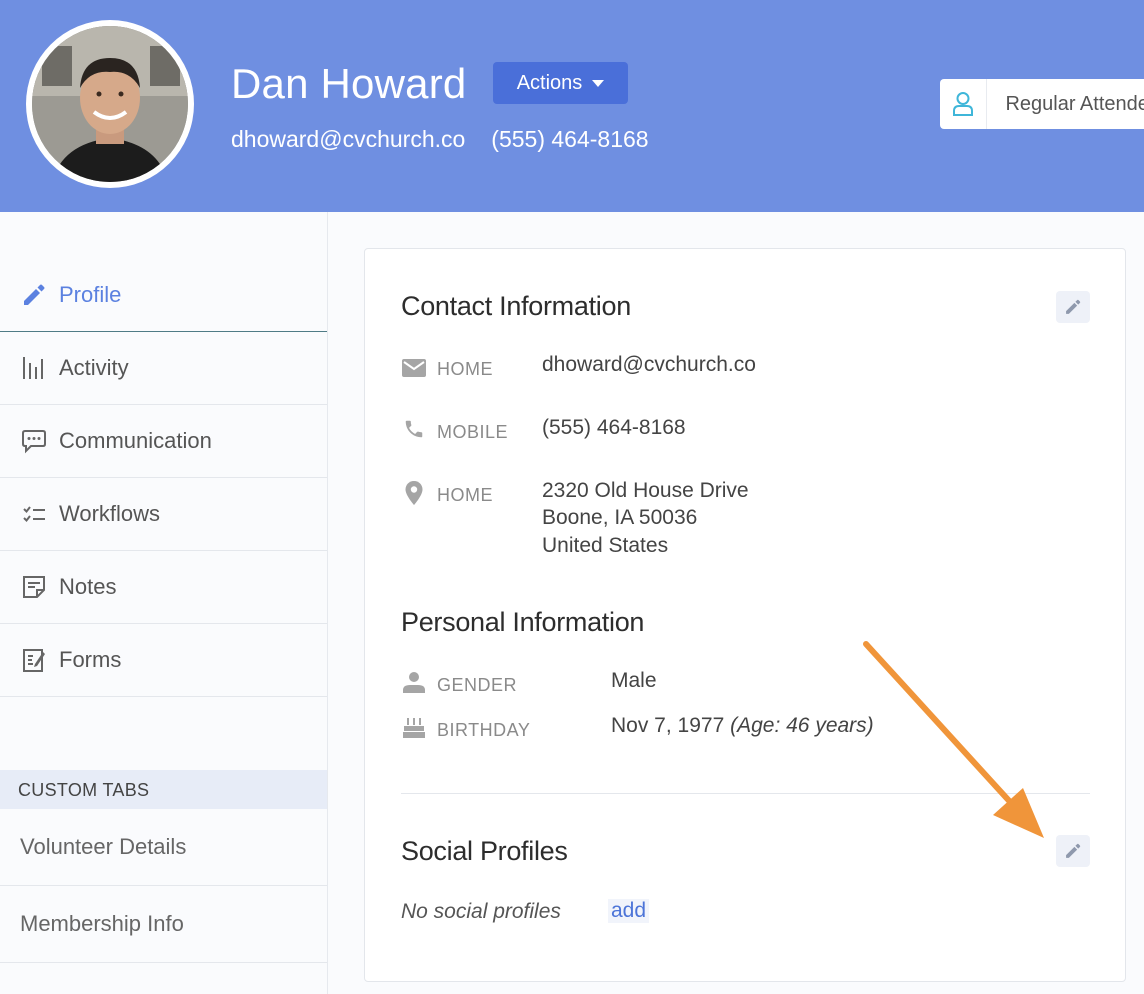 Image resolution: width=1144 pixels, height=994 pixels. What do you see at coordinates (629, 911) in the screenshot?
I see `add-social-profile-link: add` at bounding box center [629, 911].